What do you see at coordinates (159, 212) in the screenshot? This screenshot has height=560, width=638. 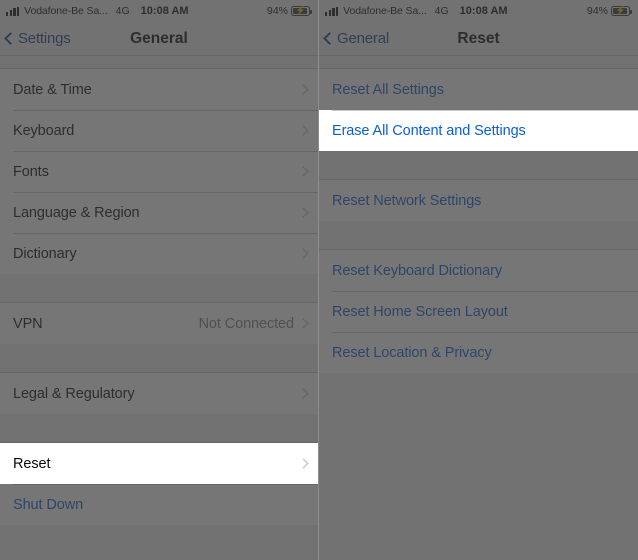 I see `list-item: Language & Region` at bounding box center [159, 212].